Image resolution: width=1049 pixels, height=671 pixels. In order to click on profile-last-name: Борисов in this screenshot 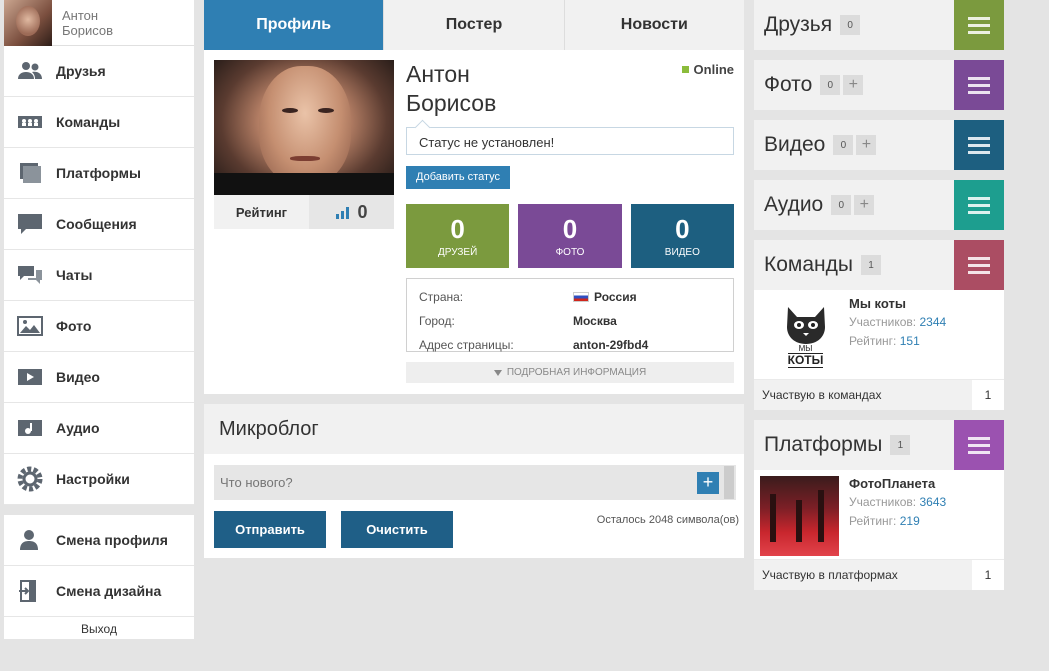, I will do `click(451, 103)`.